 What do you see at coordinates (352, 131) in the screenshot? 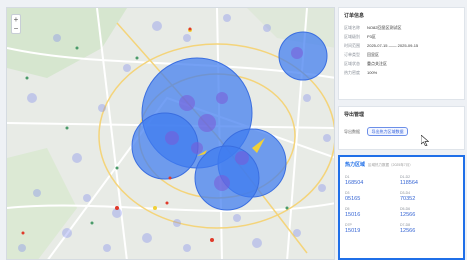
I see `export-label: 导出数据` at bounding box center [352, 131].